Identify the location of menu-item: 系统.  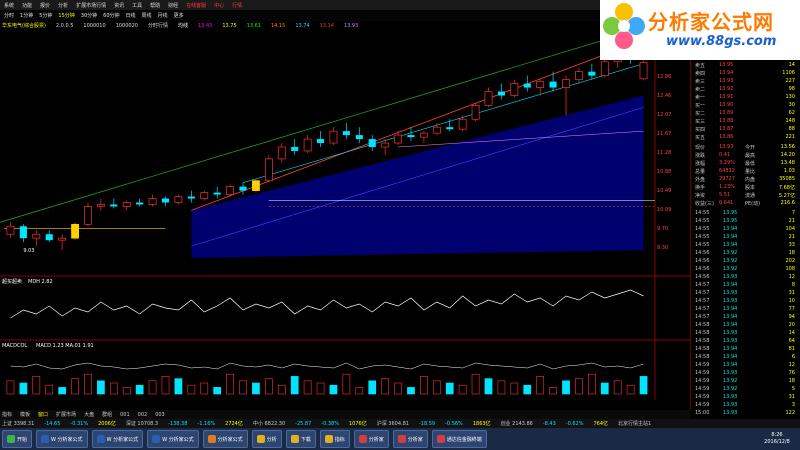
(9, 5).